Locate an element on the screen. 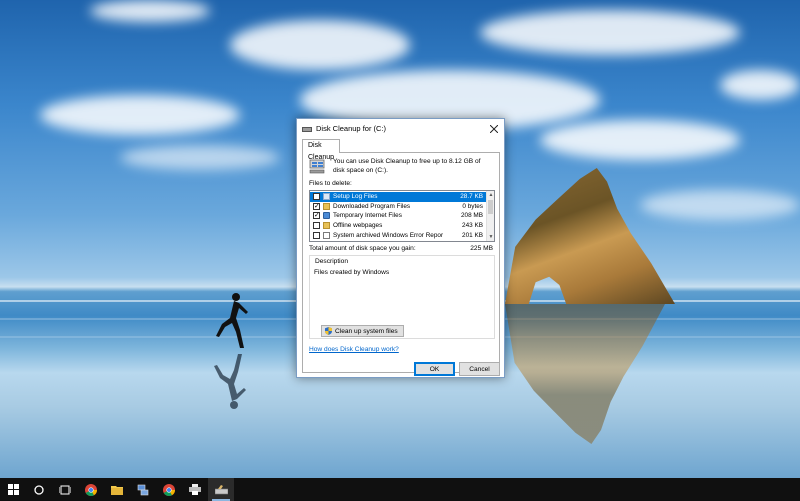 The image size is (800, 501). disk-cleanup-icon is located at coordinates (221, 489).